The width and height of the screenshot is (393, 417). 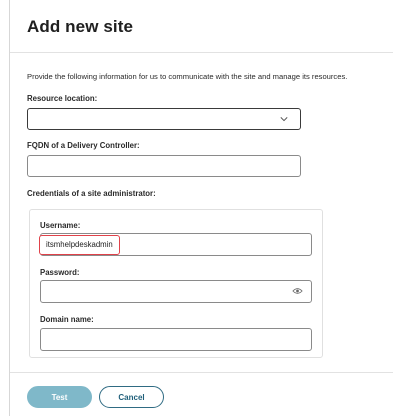 I want to click on chevron-down-icon, so click(x=284, y=119).